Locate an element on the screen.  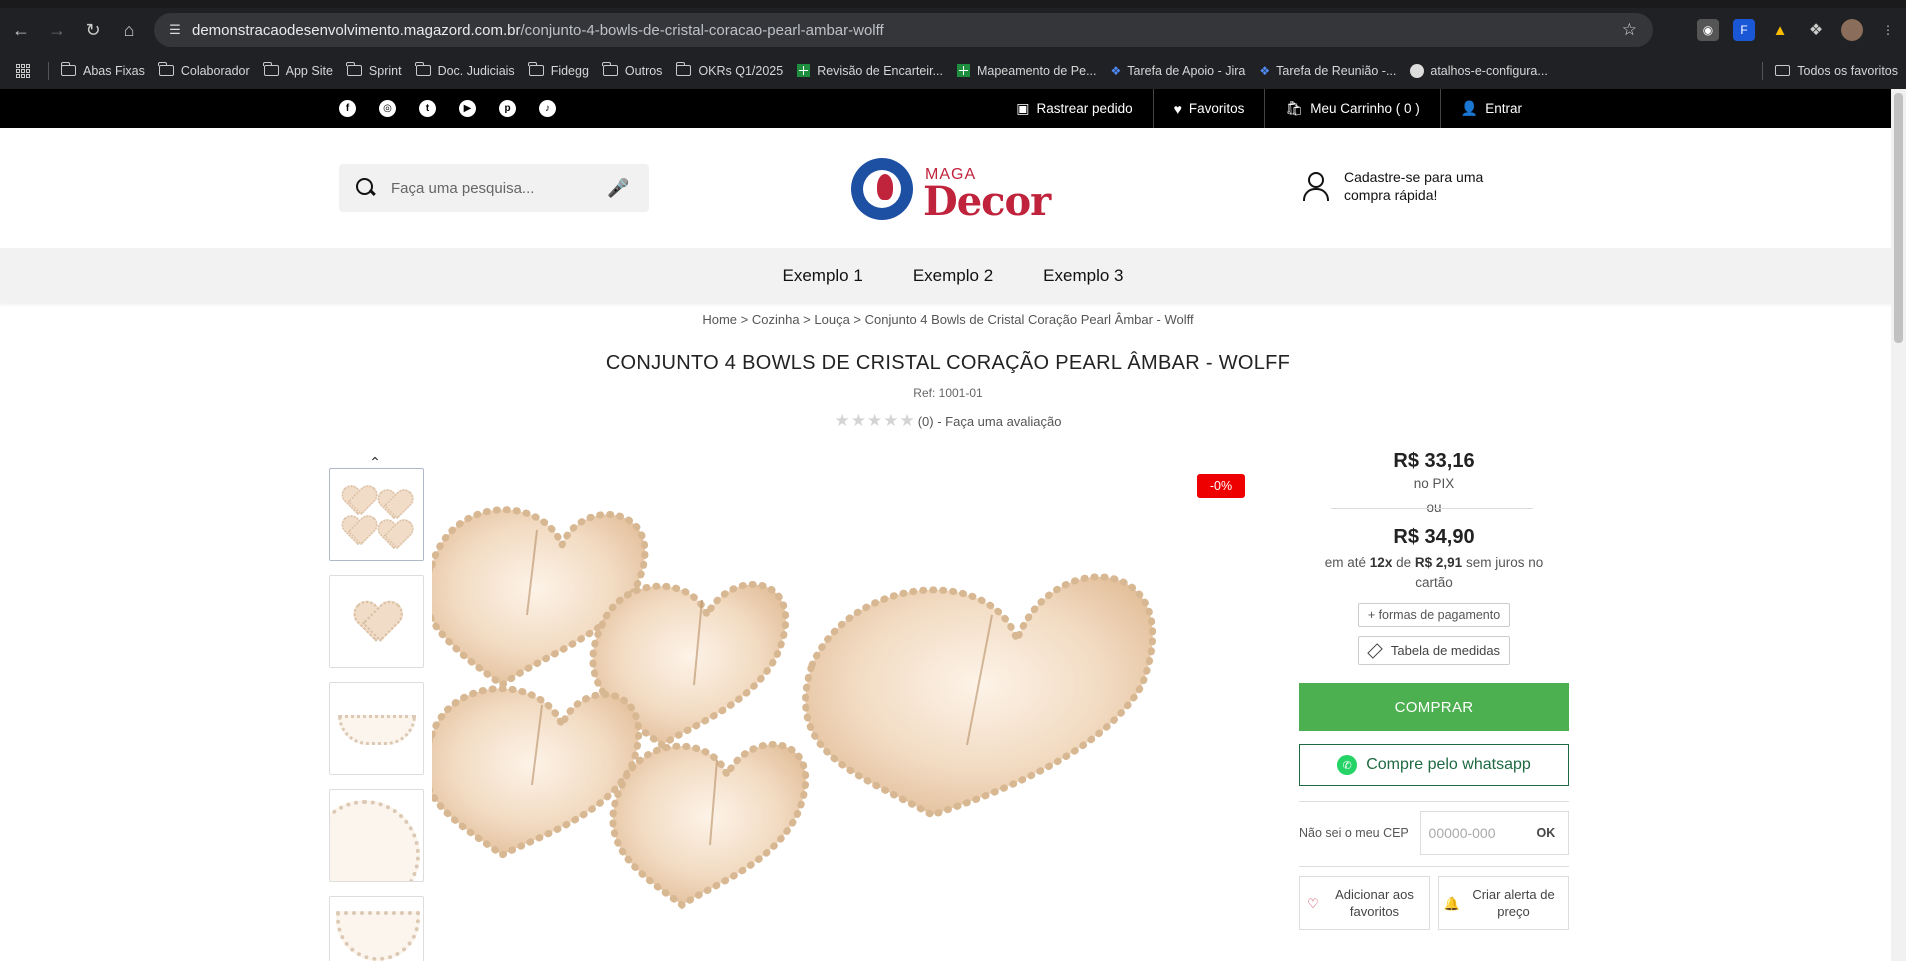
search-input is located at coordinates (496, 188).